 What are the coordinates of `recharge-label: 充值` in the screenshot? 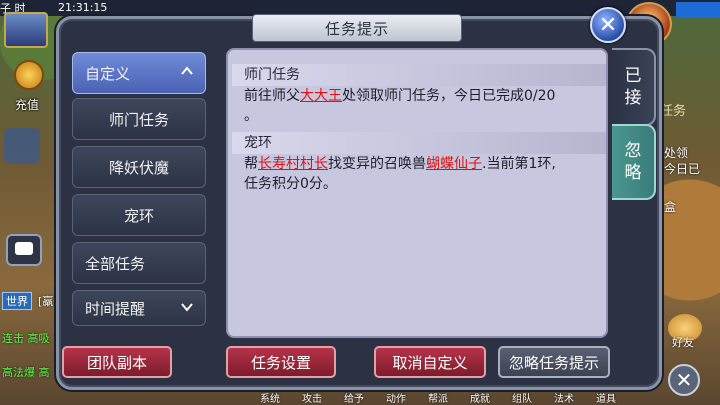 It's located at (27, 105).